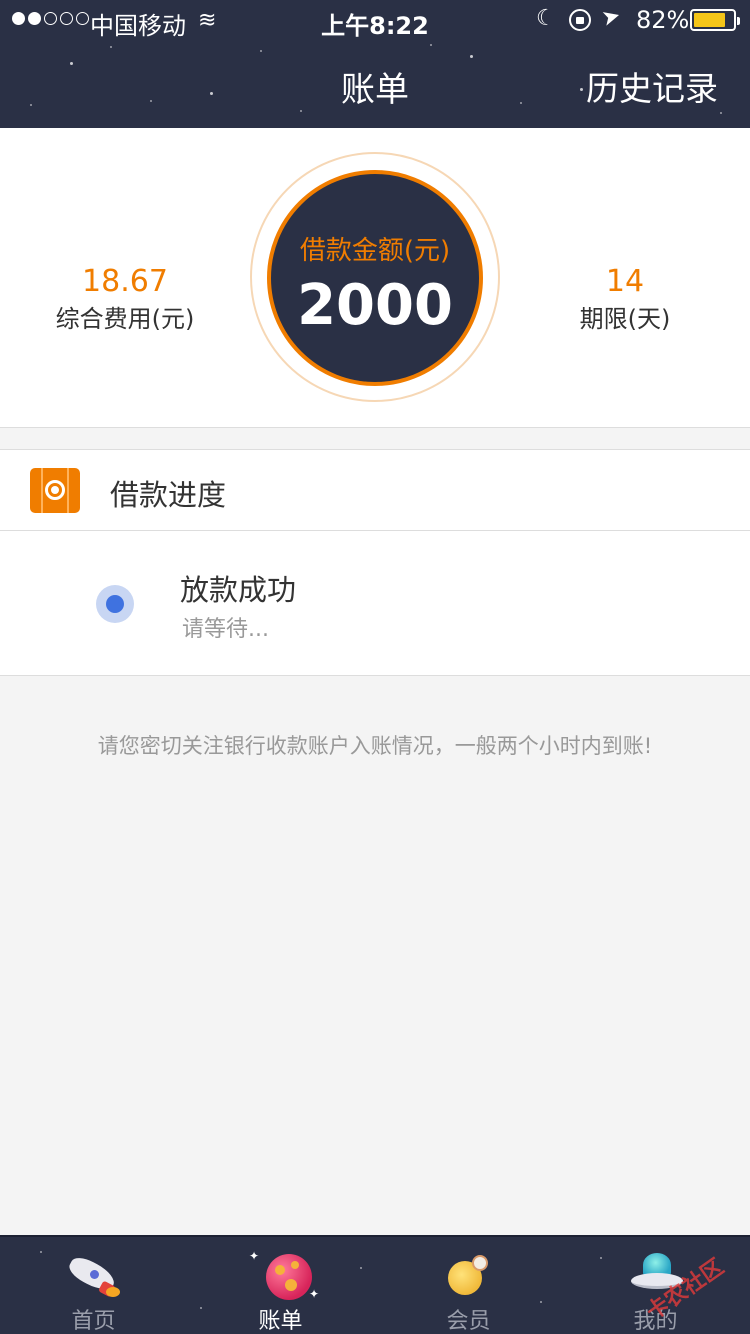  I want to click on battery-percent: 82%, so click(663, 20).